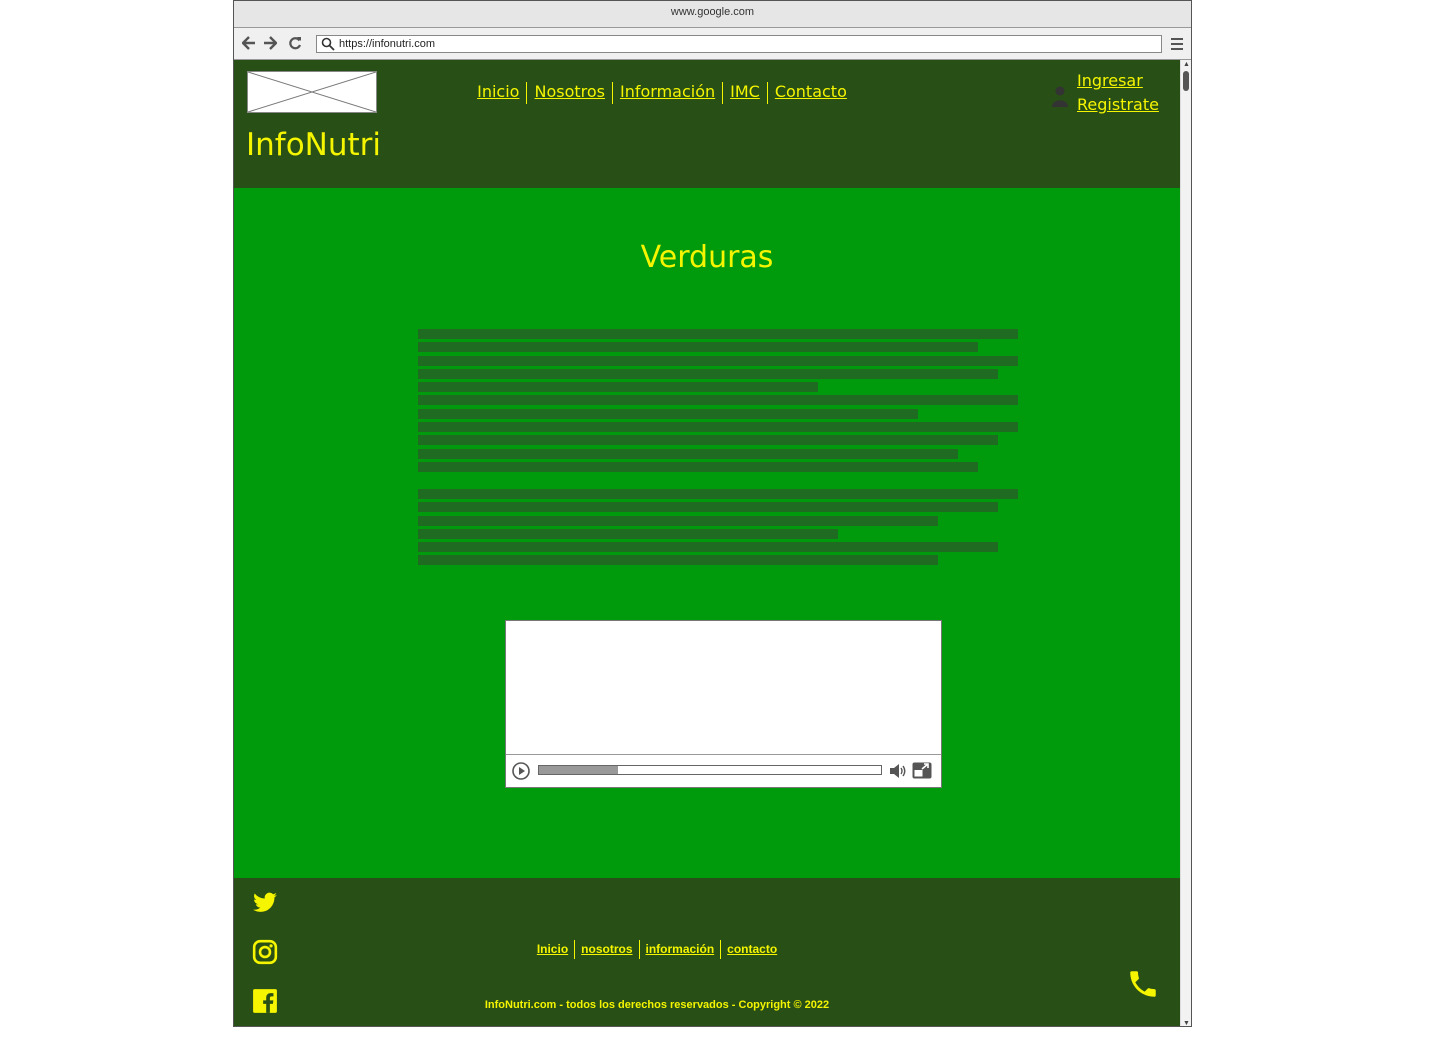 This screenshot has width=1446, height=1040. Describe the element at coordinates (752, 949) in the screenshot. I see `footer-link-contacto: contacto` at that location.